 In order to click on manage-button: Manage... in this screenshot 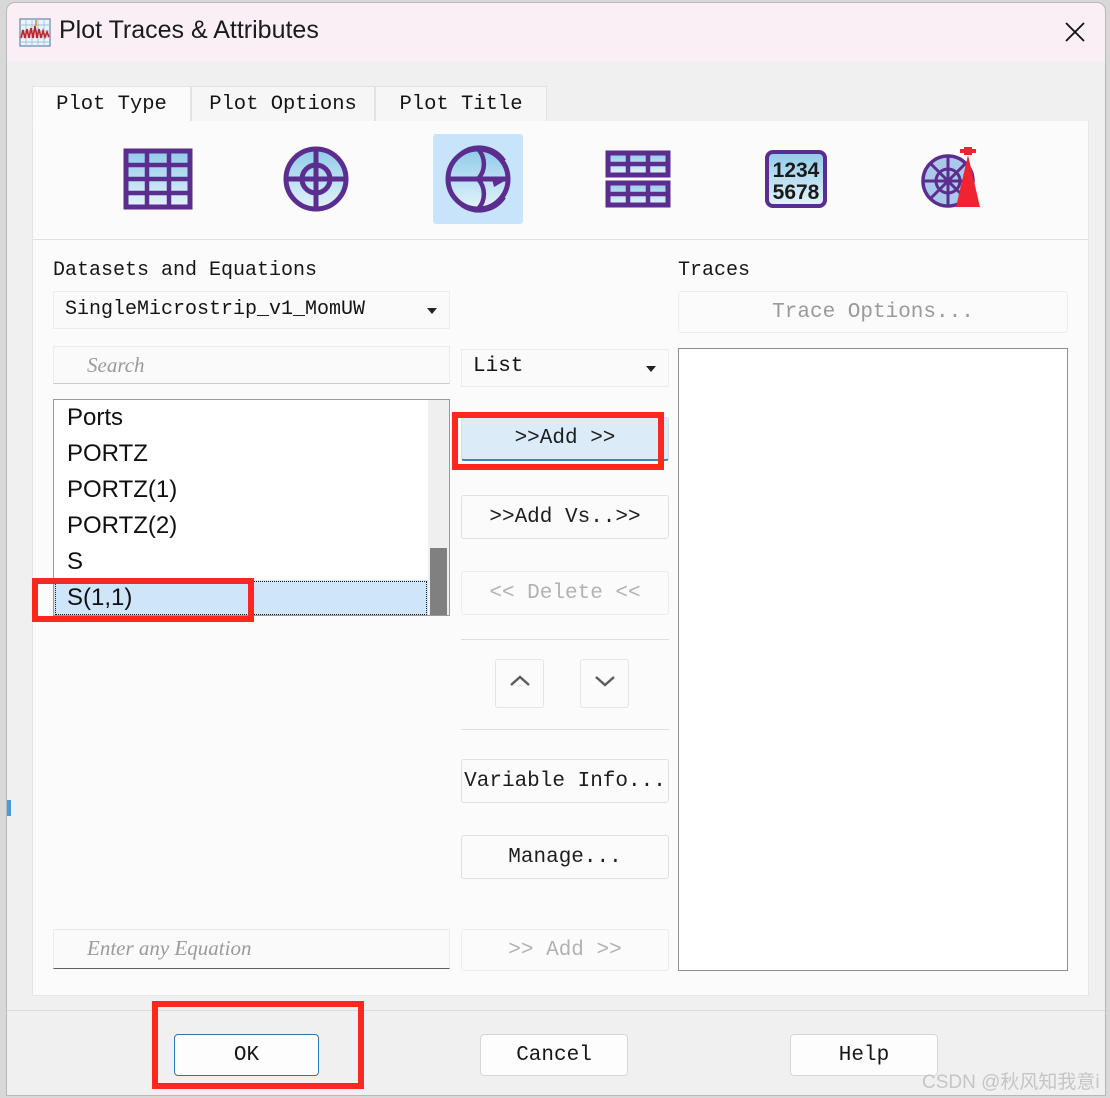, I will do `click(565, 857)`.